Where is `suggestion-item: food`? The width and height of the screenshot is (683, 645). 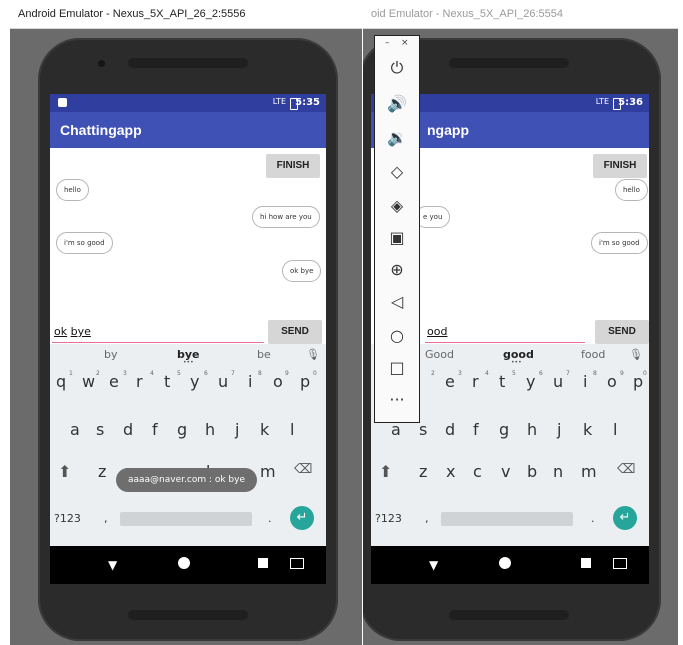
suggestion-item: food is located at coordinates (593, 354).